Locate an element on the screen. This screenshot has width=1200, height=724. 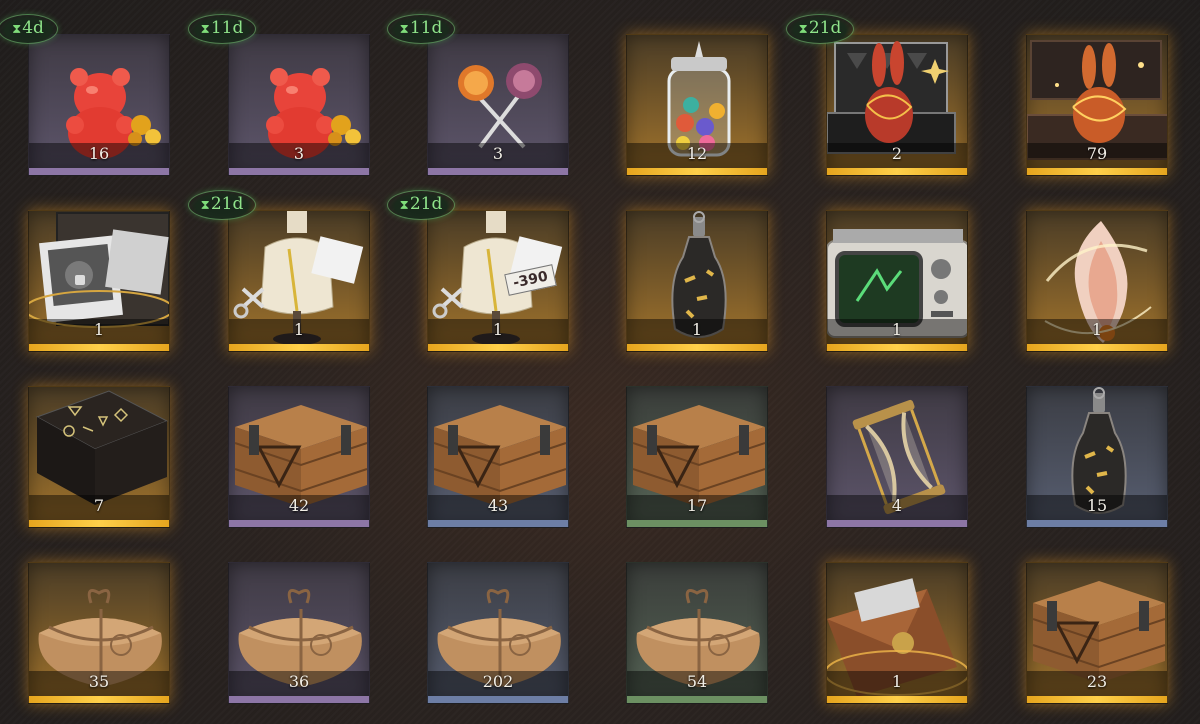
item-tile: 79 is located at coordinates (1097, 105).